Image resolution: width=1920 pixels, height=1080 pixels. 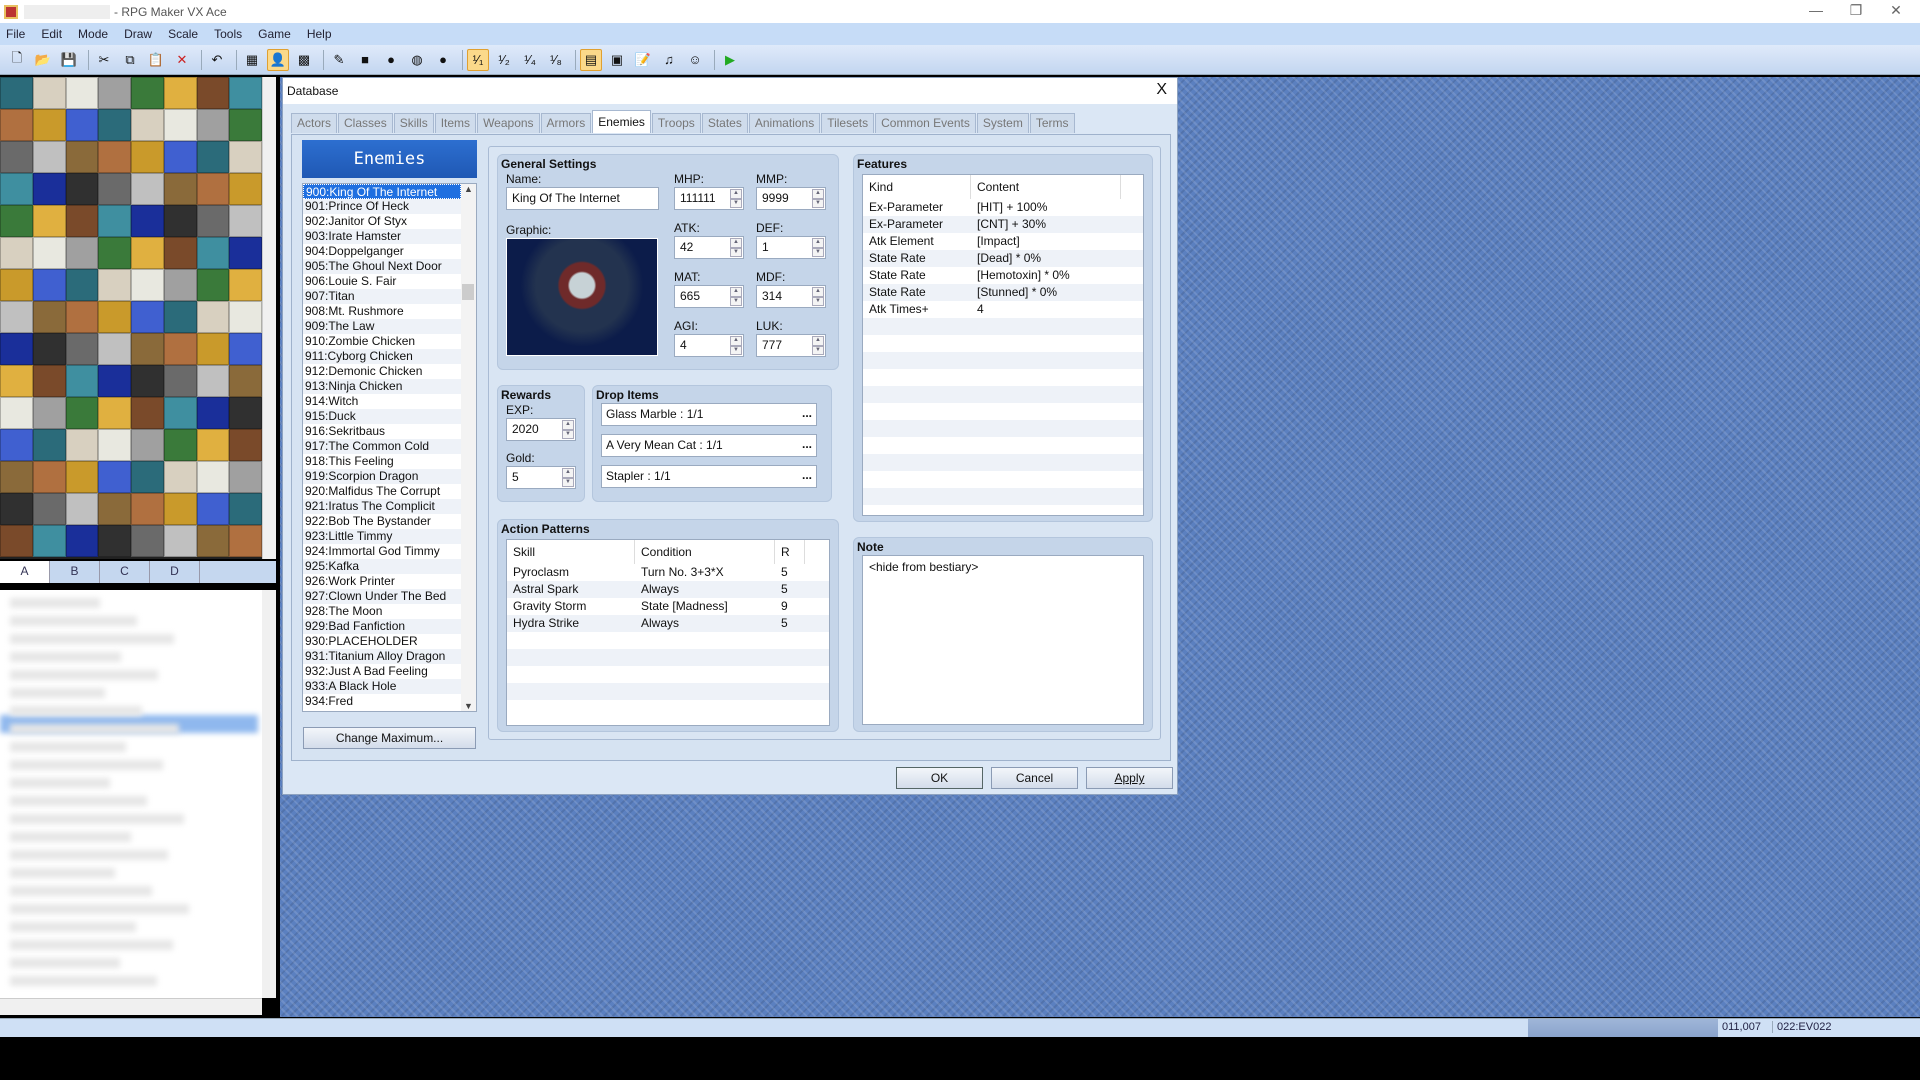 I want to click on script-editor-icon: 📝, so click(x=643, y=60).